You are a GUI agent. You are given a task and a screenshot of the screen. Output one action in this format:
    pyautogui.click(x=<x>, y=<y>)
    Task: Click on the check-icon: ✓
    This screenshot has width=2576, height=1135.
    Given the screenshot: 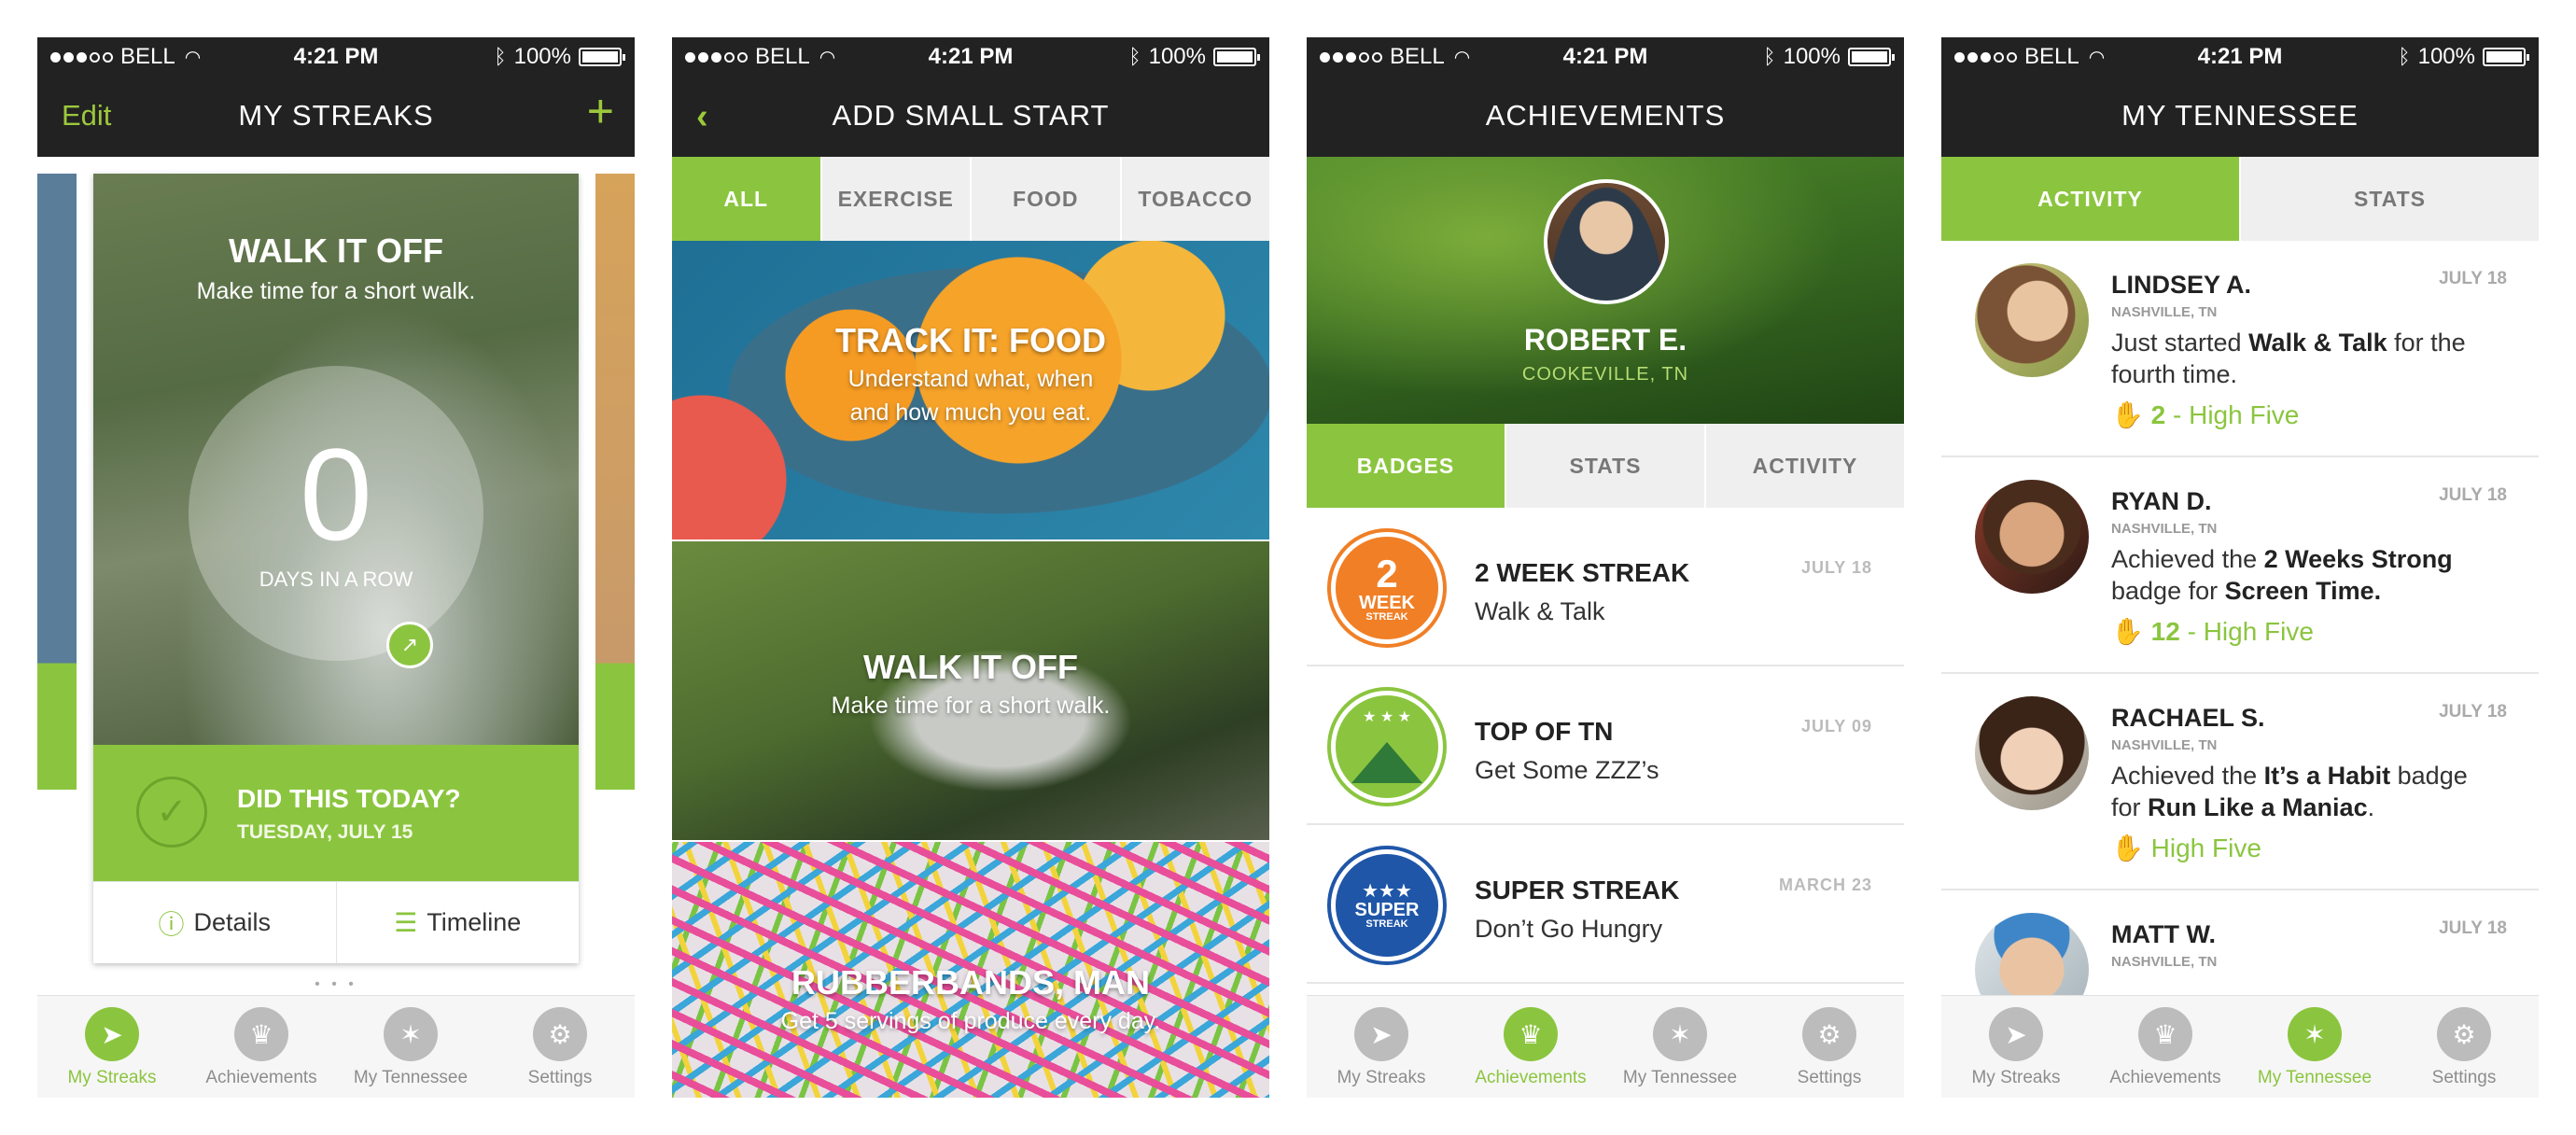 What is the action you would take?
    pyautogui.click(x=171, y=812)
    